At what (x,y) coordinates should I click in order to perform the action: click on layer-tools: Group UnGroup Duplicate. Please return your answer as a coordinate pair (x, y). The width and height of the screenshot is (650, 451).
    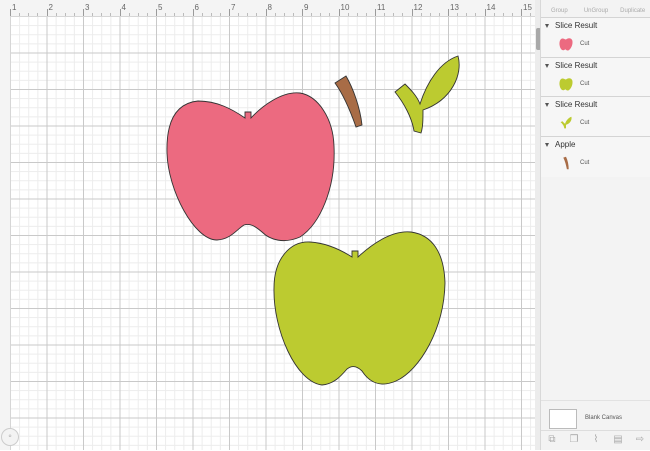
    Looking at the image, I should click on (595, 8).